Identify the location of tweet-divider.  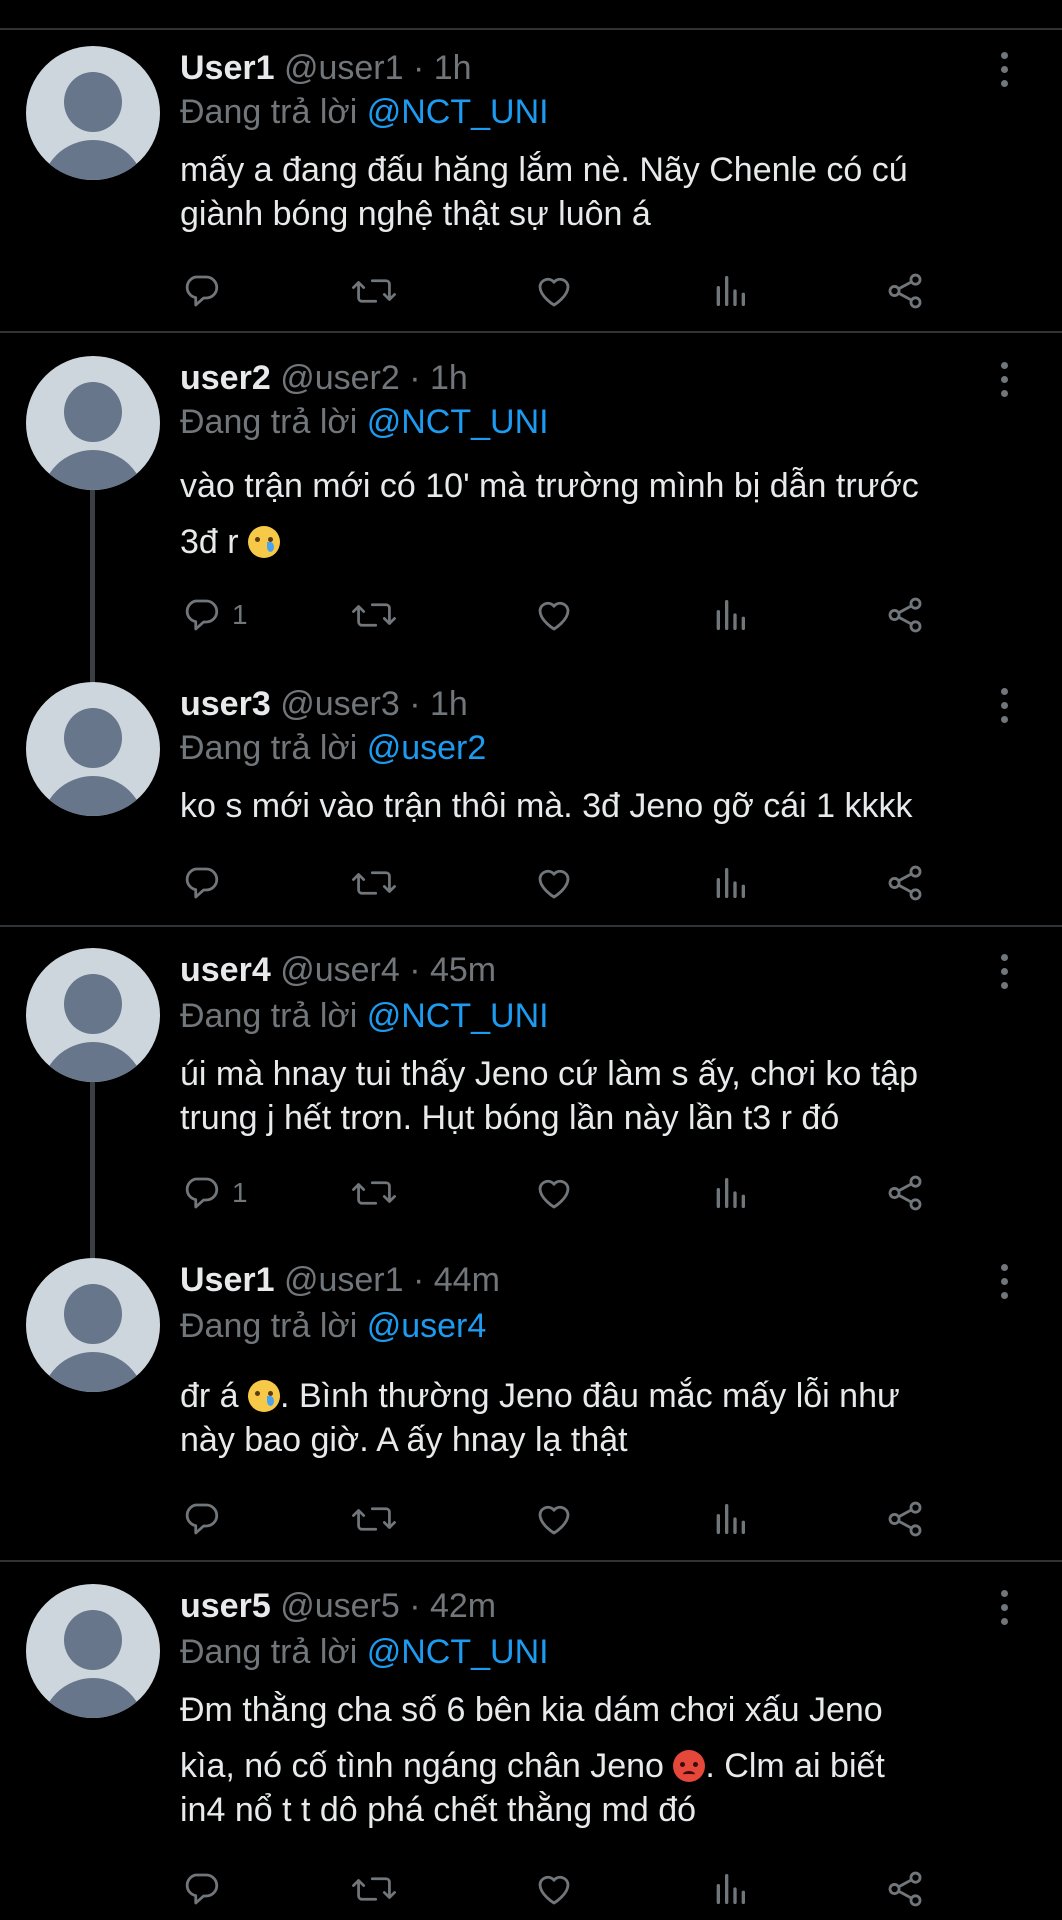
(531, 1561).